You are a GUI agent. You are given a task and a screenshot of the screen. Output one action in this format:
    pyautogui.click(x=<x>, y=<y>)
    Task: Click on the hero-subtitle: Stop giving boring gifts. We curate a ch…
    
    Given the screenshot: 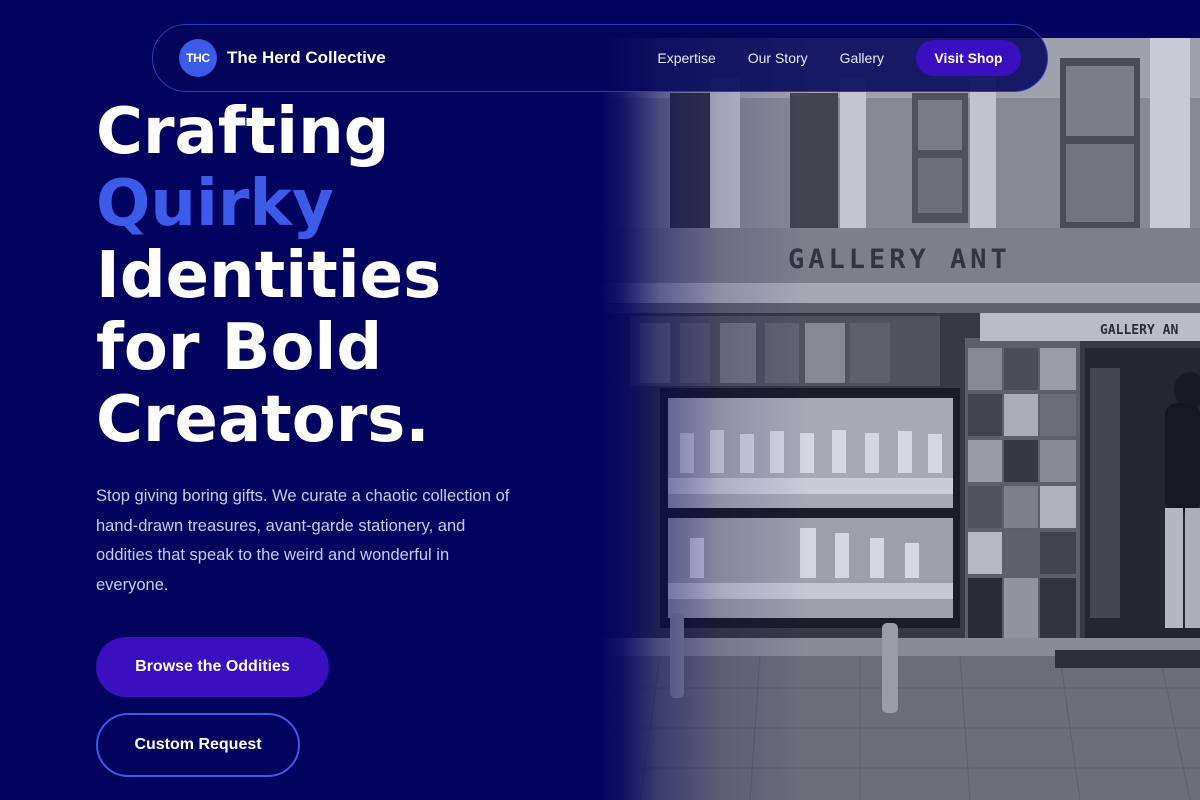 What is the action you would take?
    pyautogui.click(x=303, y=540)
    